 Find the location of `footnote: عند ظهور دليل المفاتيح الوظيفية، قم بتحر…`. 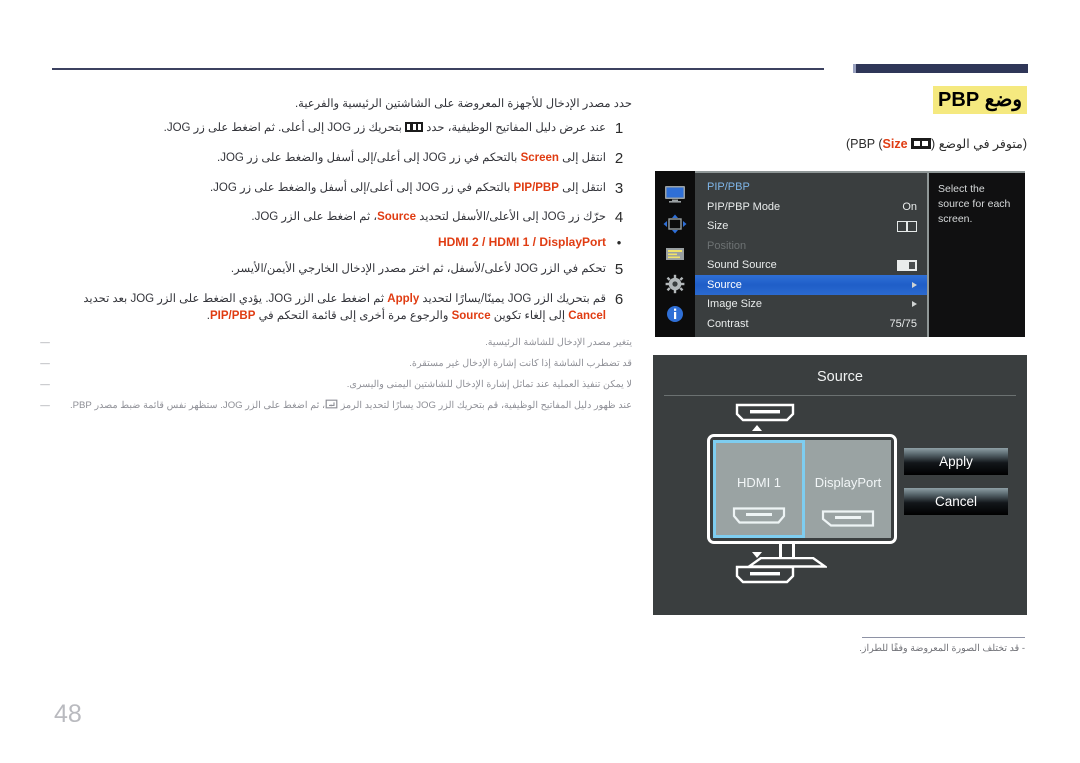

footnote: عند ظهور دليل المفاتيح الوظيفية، قم بتحر… is located at coordinates (336, 406).